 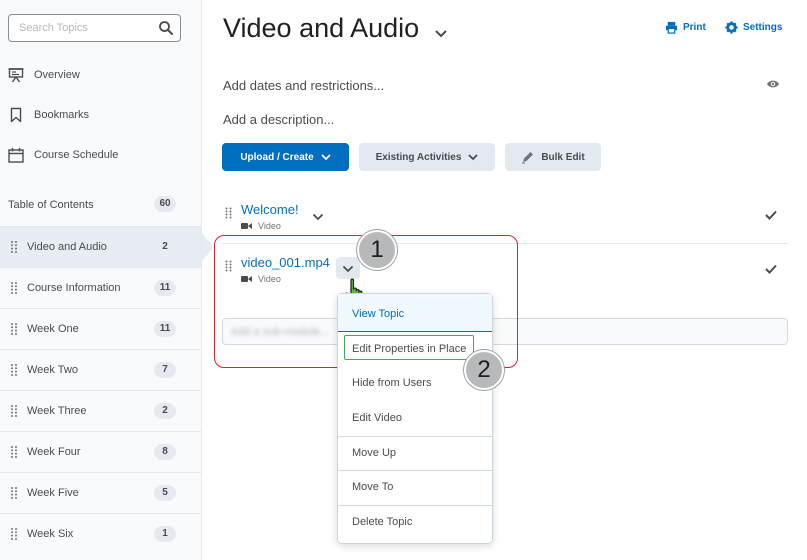 I want to click on search-box, so click(x=94, y=28).